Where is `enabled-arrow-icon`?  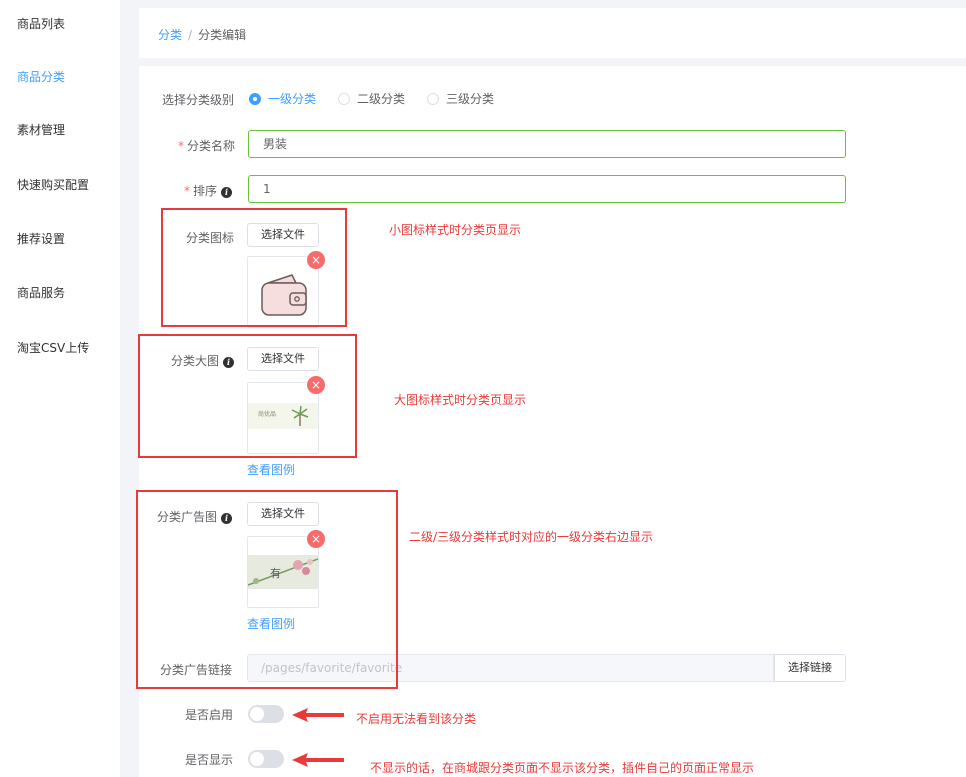 enabled-arrow-icon is located at coordinates (318, 715).